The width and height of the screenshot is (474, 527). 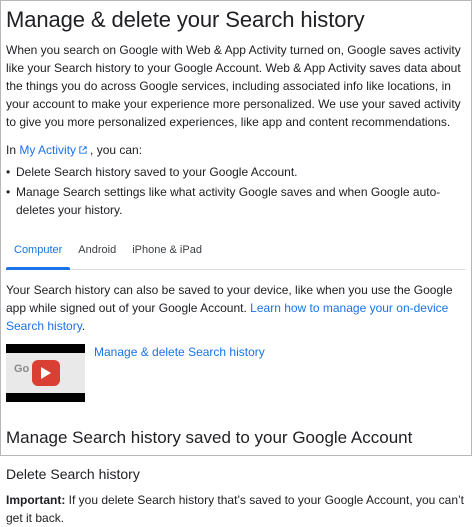 I want to click on video-row: Go Manage & delete Search history, so click(x=236, y=373).